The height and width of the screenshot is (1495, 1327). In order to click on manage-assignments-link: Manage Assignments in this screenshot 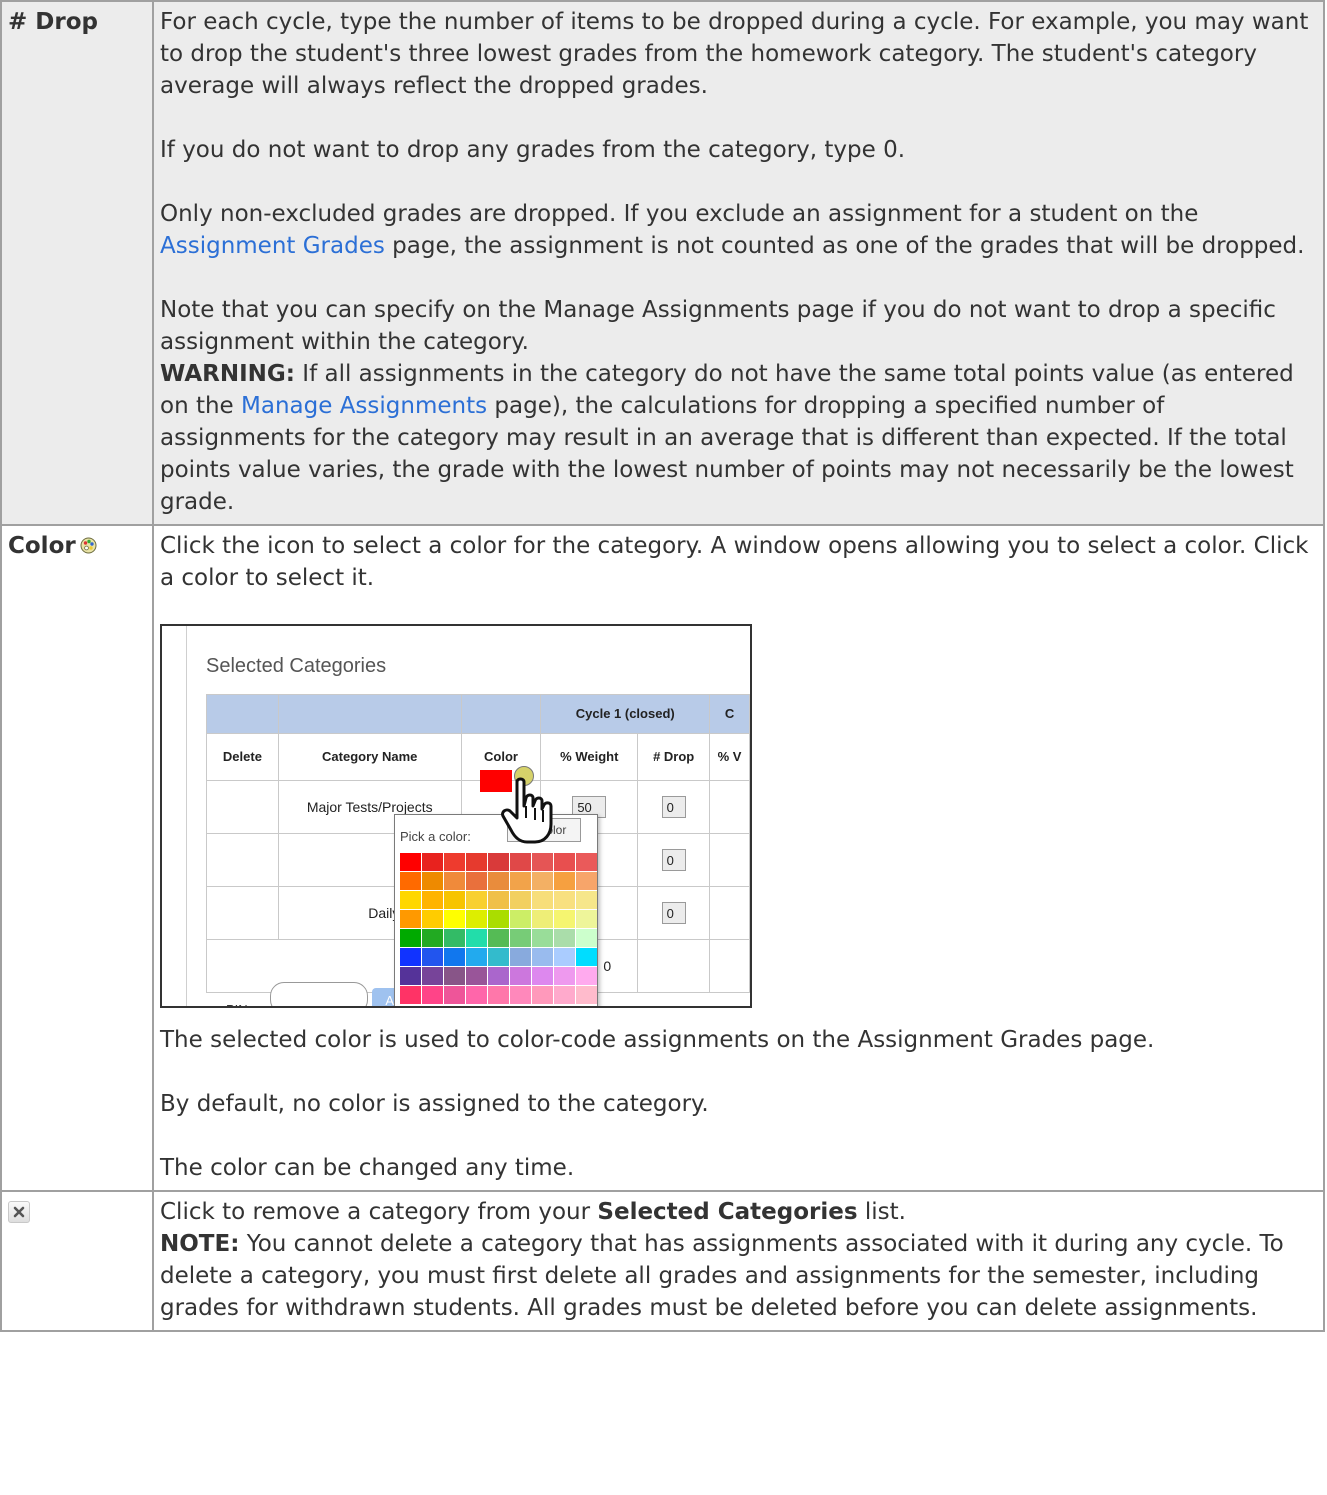, I will do `click(364, 406)`.